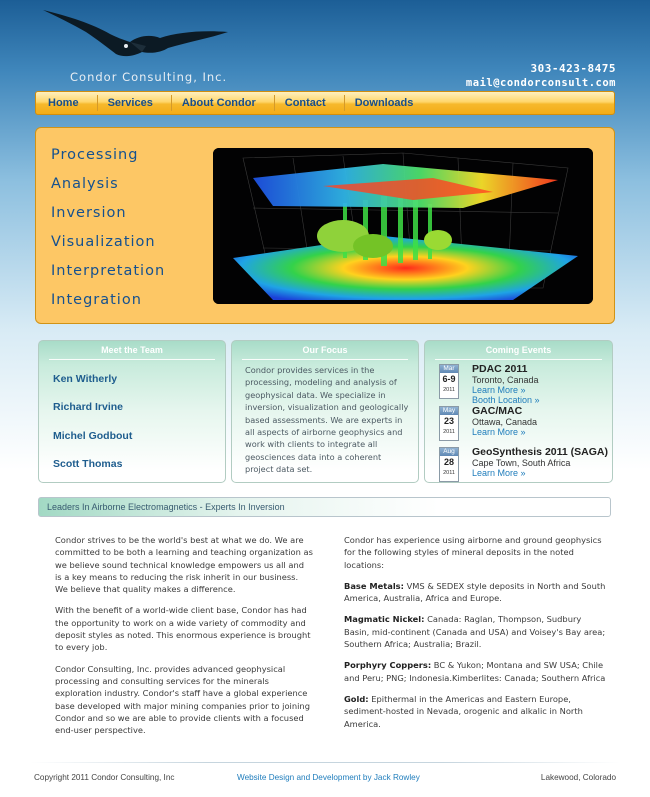  Describe the element at coordinates (135, 103) in the screenshot. I see `nav-services: Services` at that location.